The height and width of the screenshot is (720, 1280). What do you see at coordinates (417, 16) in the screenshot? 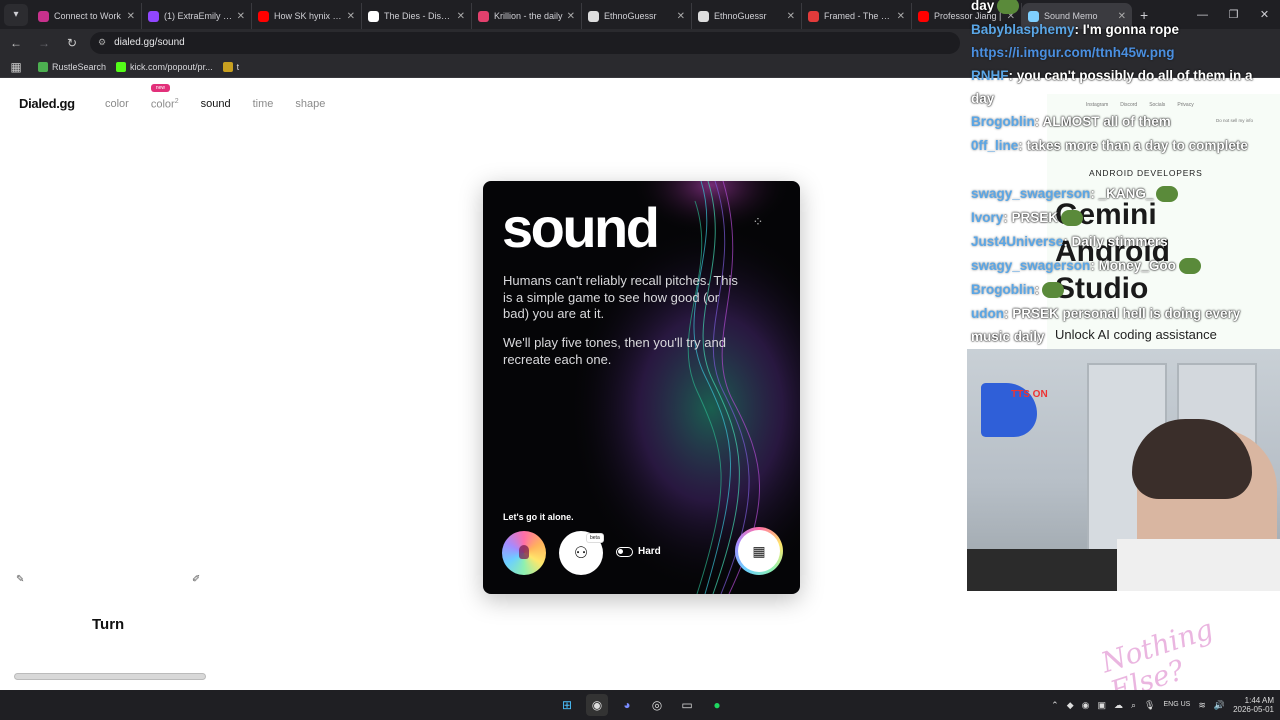
I see `browser-tab: The Dies - Discov ✕` at bounding box center [417, 16].